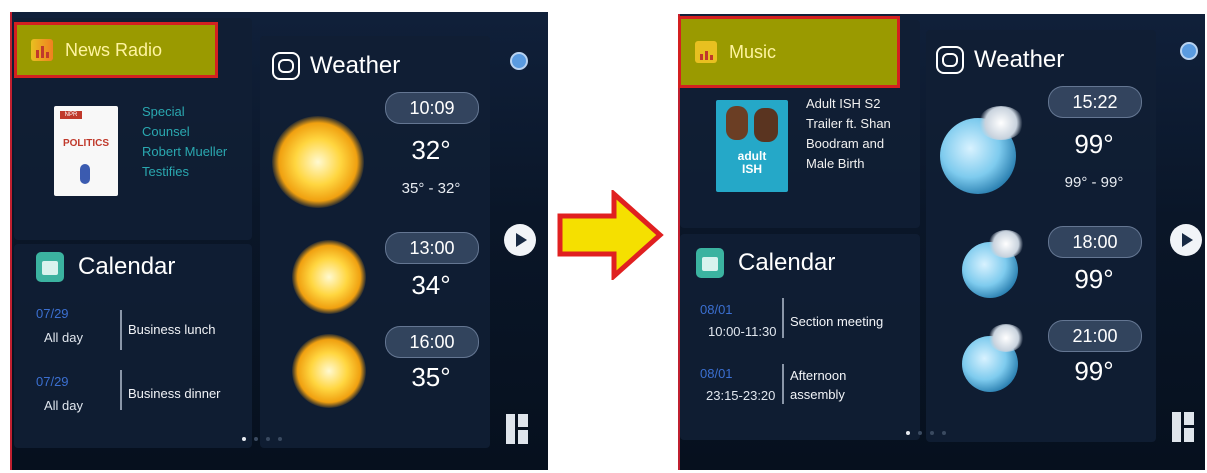 The width and height of the screenshot is (1207, 473). Describe the element at coordinates (163, 111) in the screenshot. I see `episode-line: Special` at that location.